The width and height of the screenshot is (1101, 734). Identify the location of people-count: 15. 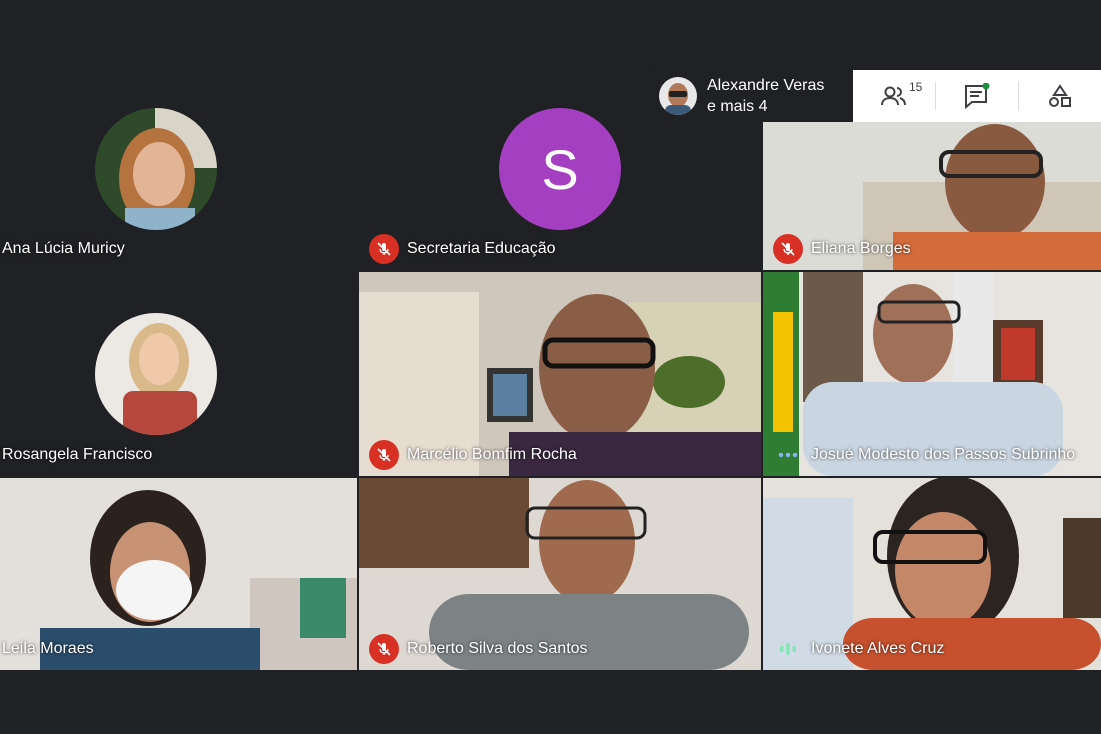
(916, 87).